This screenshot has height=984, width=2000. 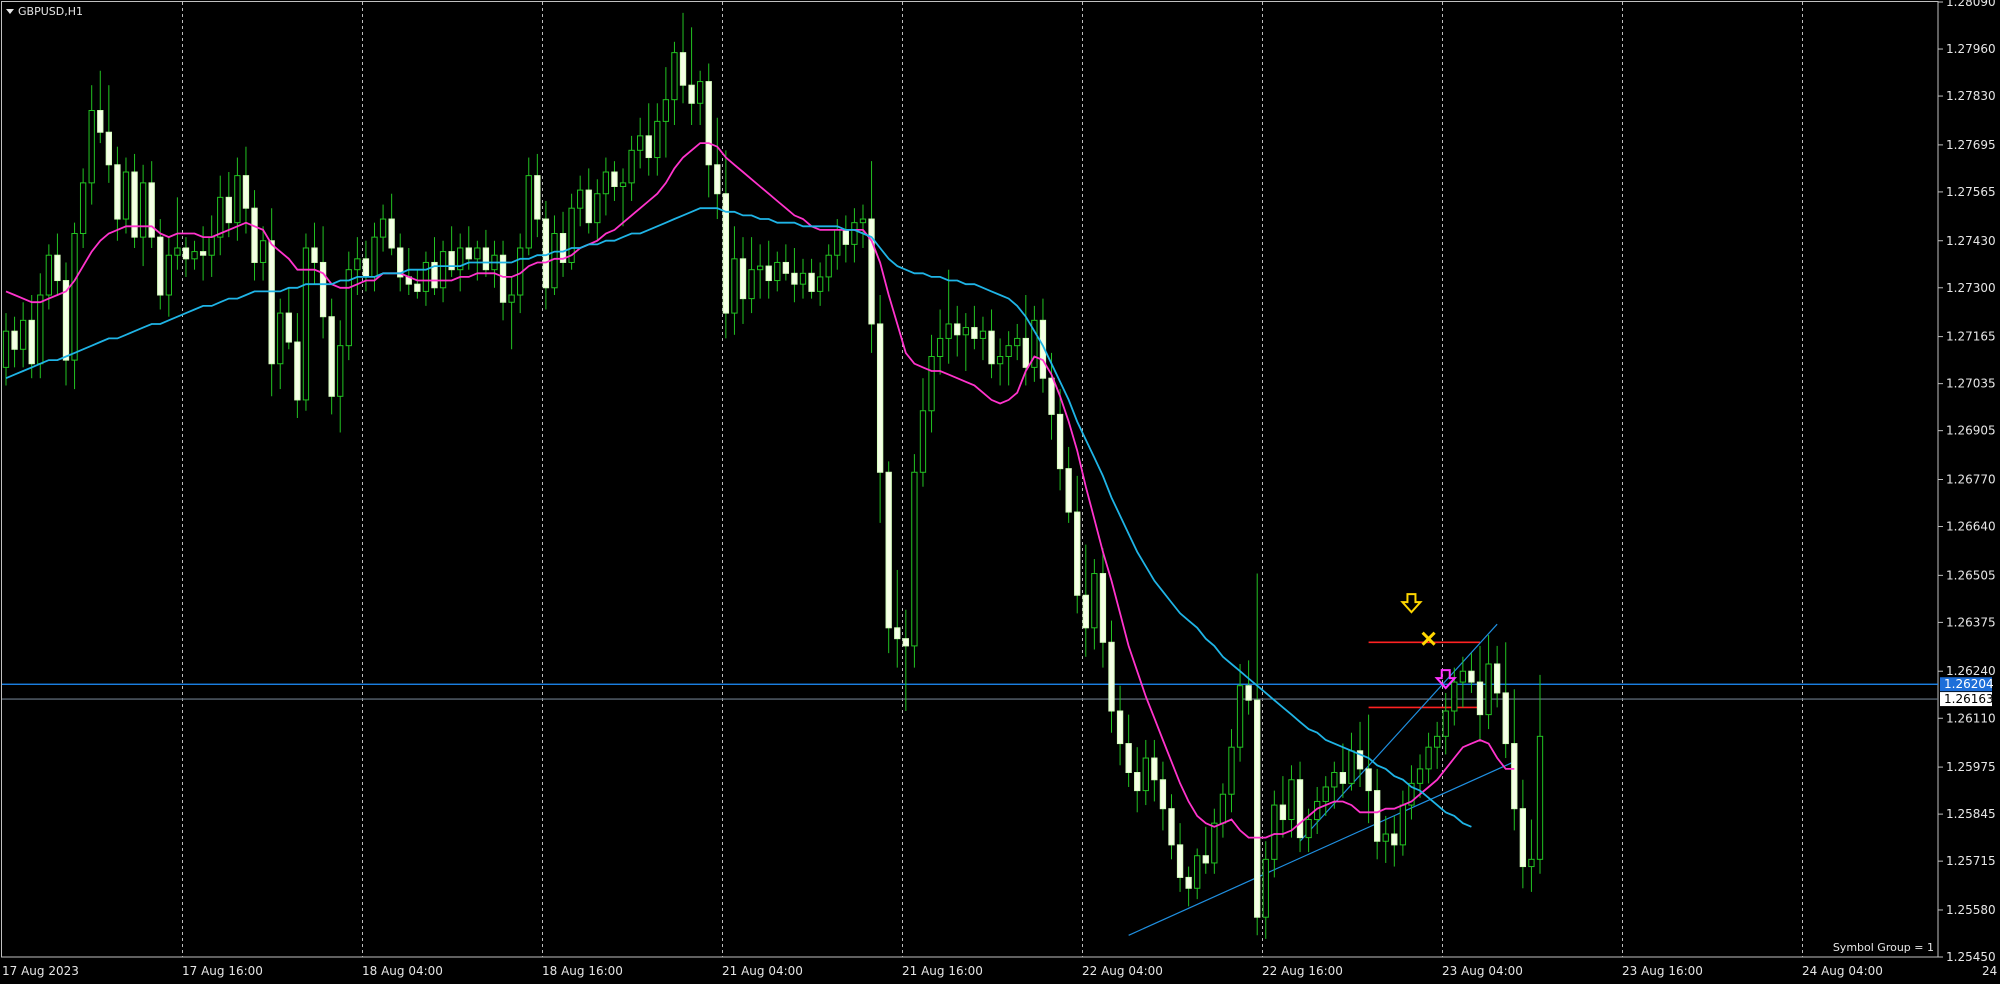 I want to click on time-tick-label: 18 Aug 04:00, so click(x=402, y=971).